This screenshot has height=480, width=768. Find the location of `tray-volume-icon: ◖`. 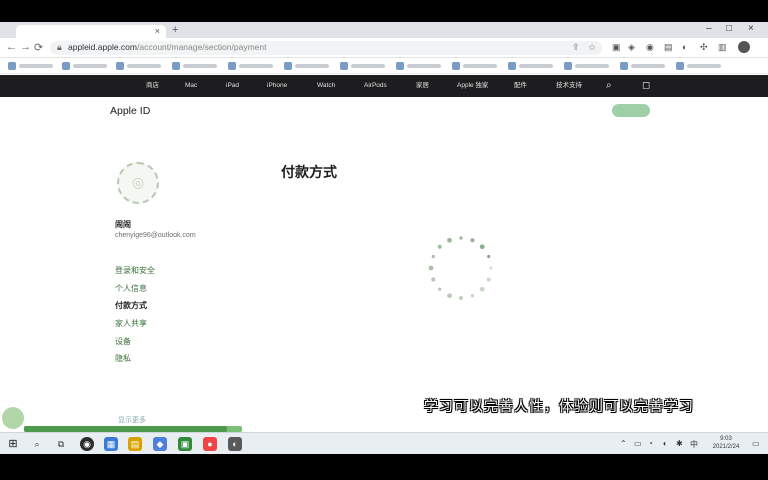

tray-volume-icon: ◖ is located at coordinates (664, 443).